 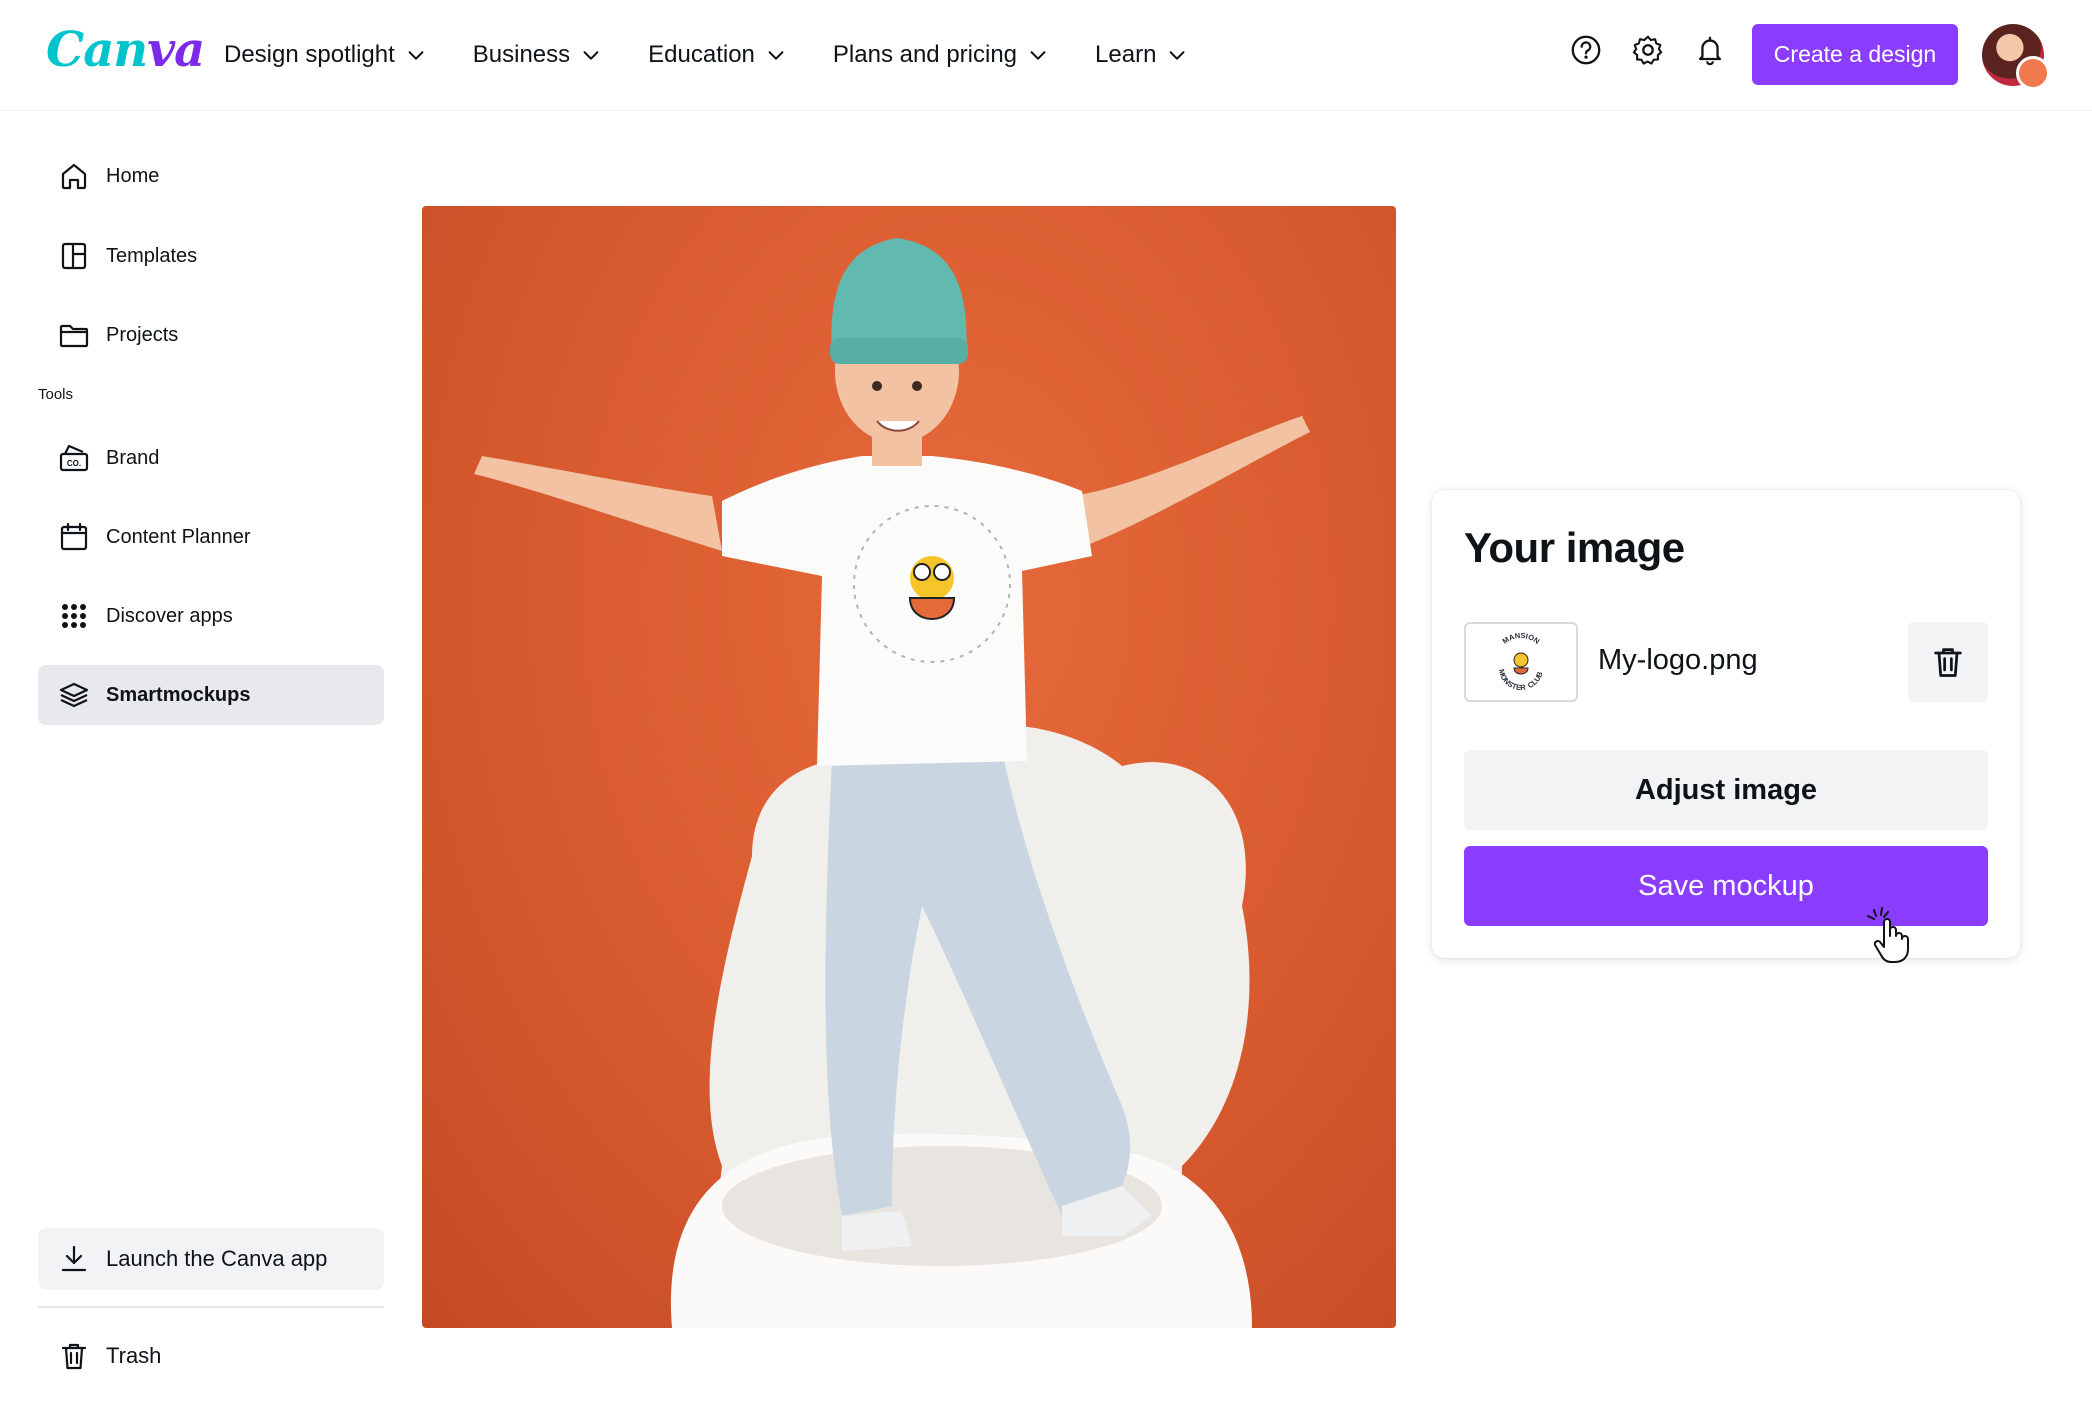 I want to click on nav-business: Business, so click(x=537, y=55).